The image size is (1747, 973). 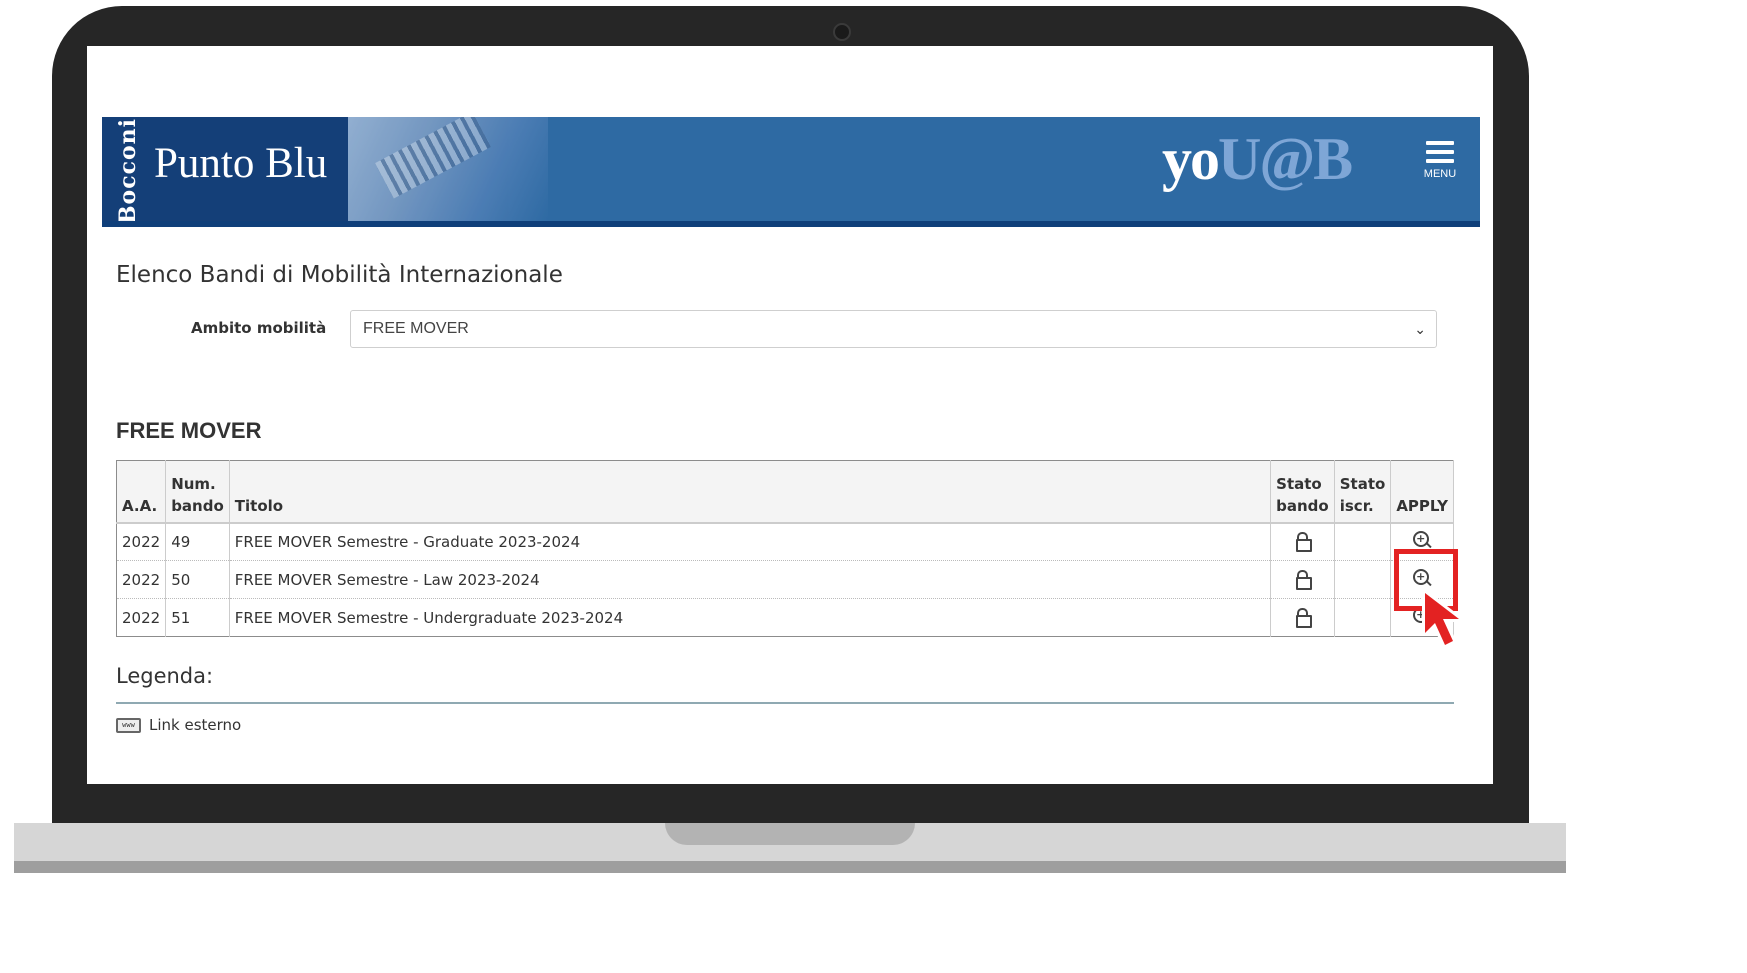 I want to click on cell-titolo: FREE MOVER Semestre - Graduate 2023-2024, so click(x=750, y=541).